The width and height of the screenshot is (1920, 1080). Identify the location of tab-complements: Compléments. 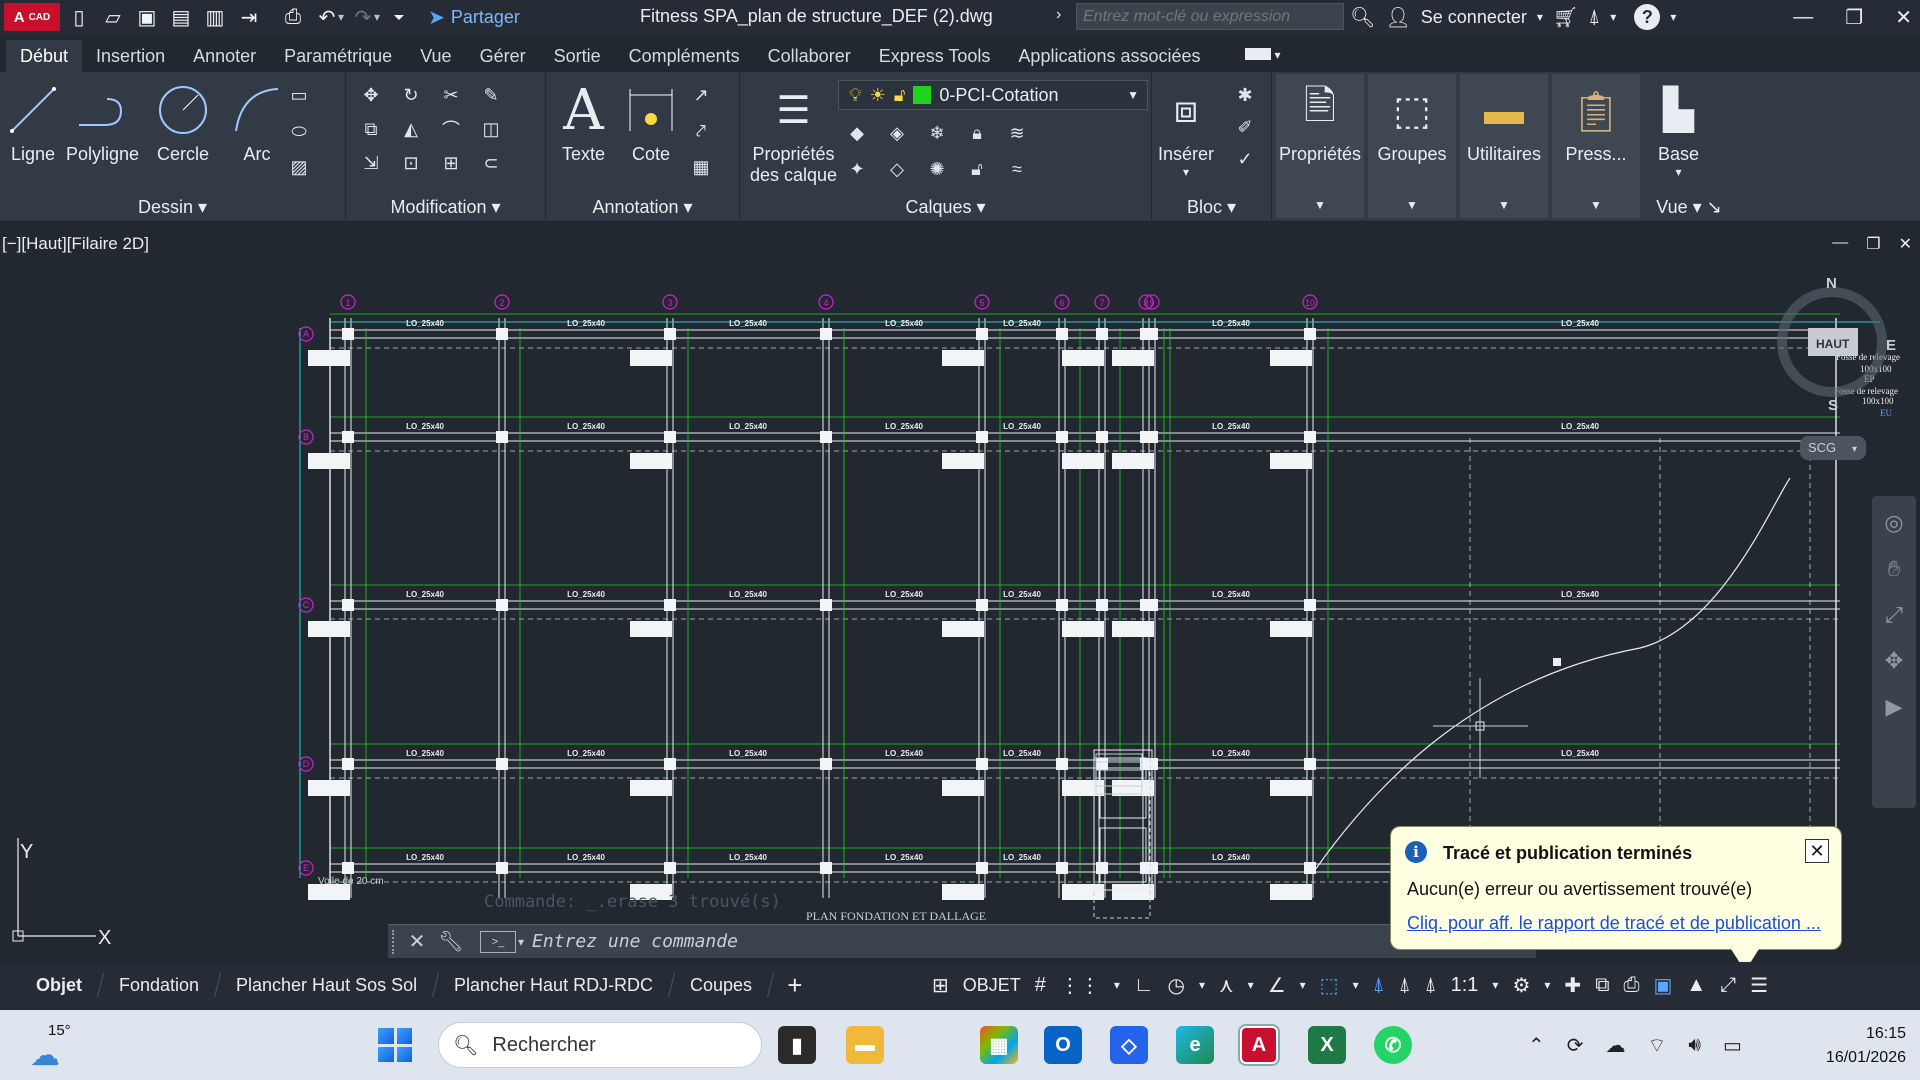
(684, 56).